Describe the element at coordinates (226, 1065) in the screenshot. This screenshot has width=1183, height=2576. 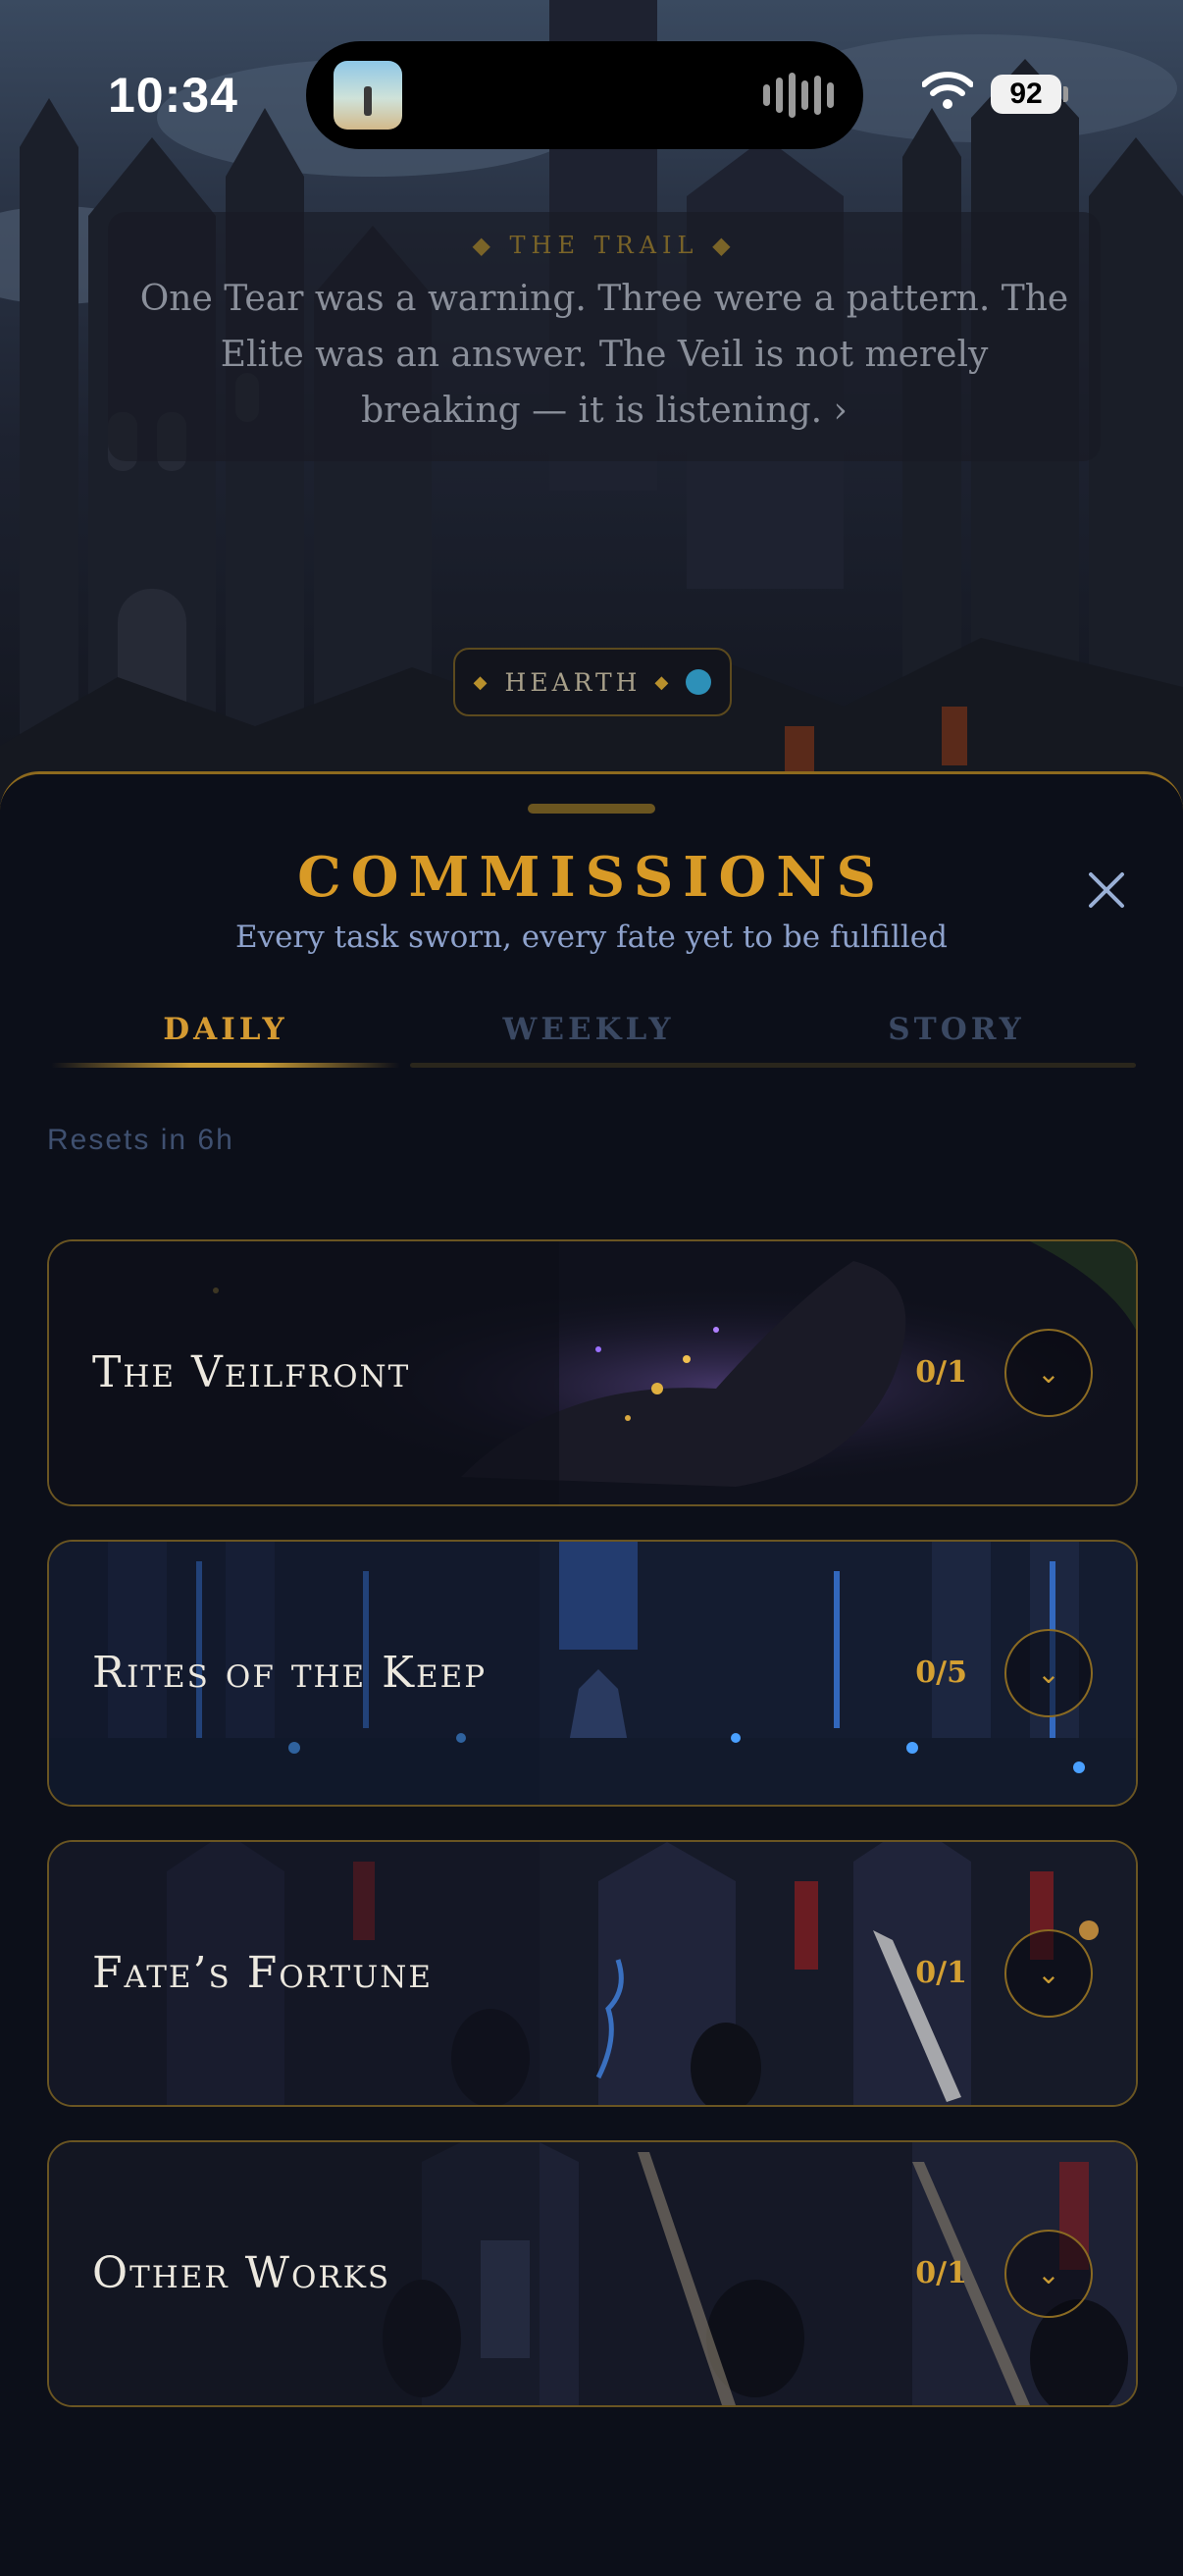
I see `tab-daily-underline` at that location.